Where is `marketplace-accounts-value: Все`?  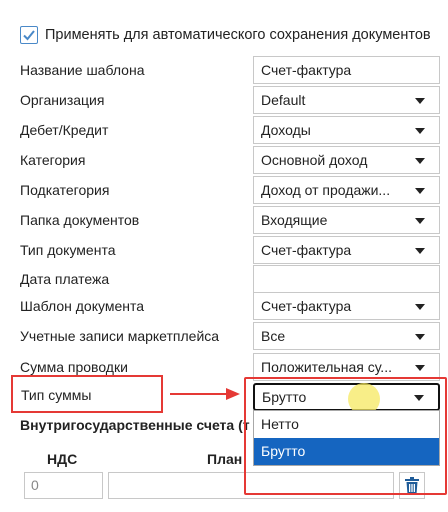
marketplace-accounts-value: Все is located at coordinates (273, 336).